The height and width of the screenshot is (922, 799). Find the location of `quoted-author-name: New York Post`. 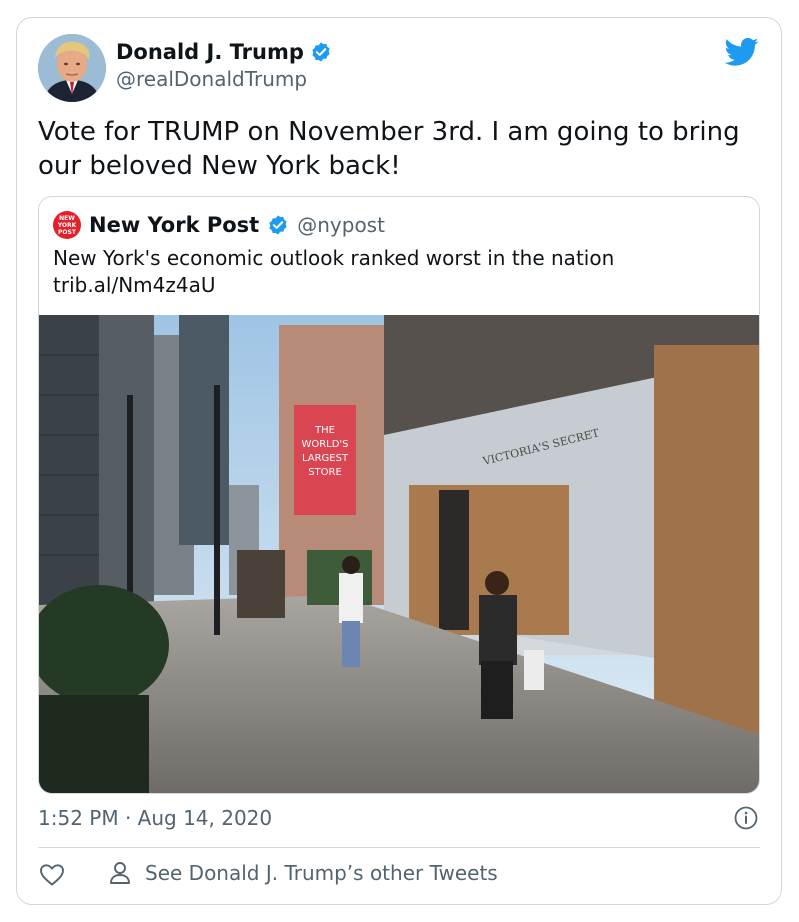

quoted-author-name: New York Post is located at coordinates (174, 225).